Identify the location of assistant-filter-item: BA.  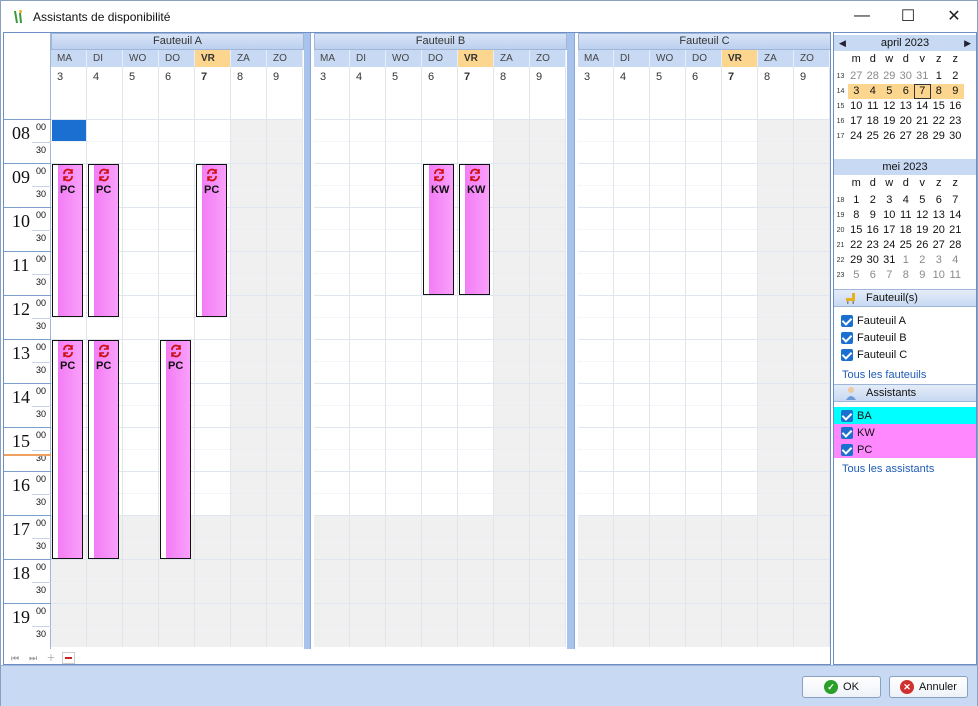
(905, 415).